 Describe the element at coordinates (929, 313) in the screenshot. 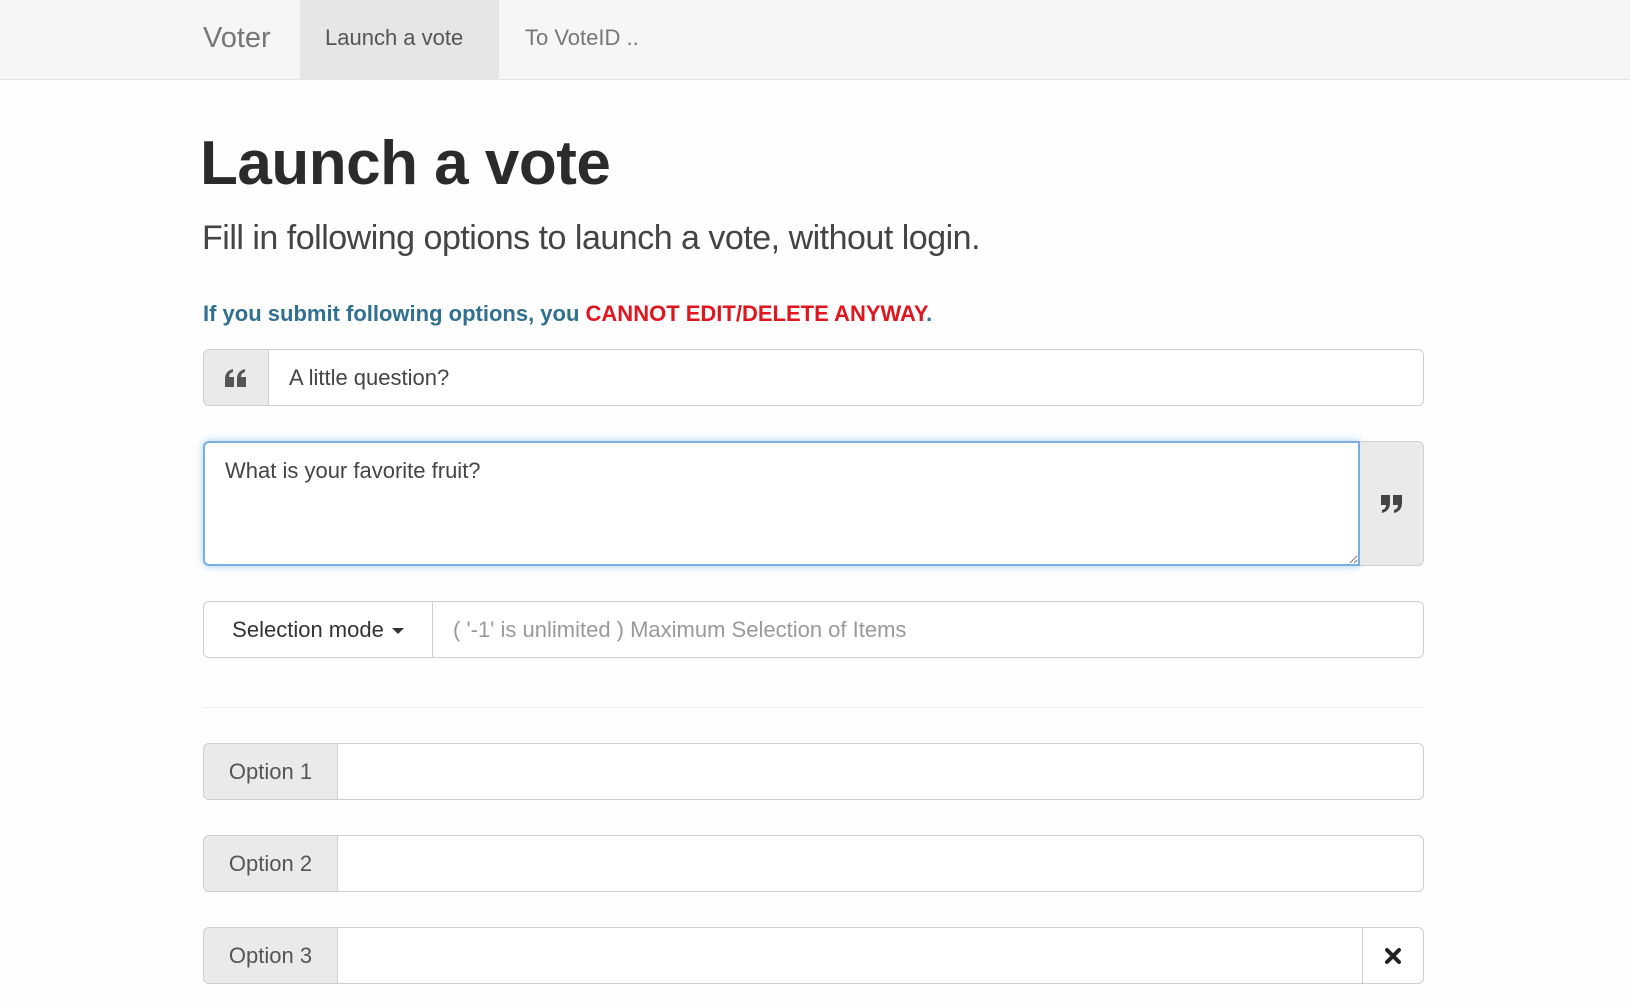

I see `warning-suffix: .` at that location.